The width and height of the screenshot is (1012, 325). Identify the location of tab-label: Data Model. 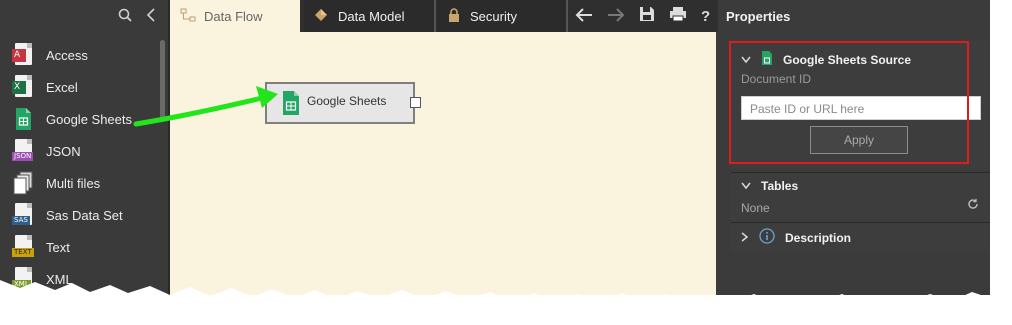
(371, 16).